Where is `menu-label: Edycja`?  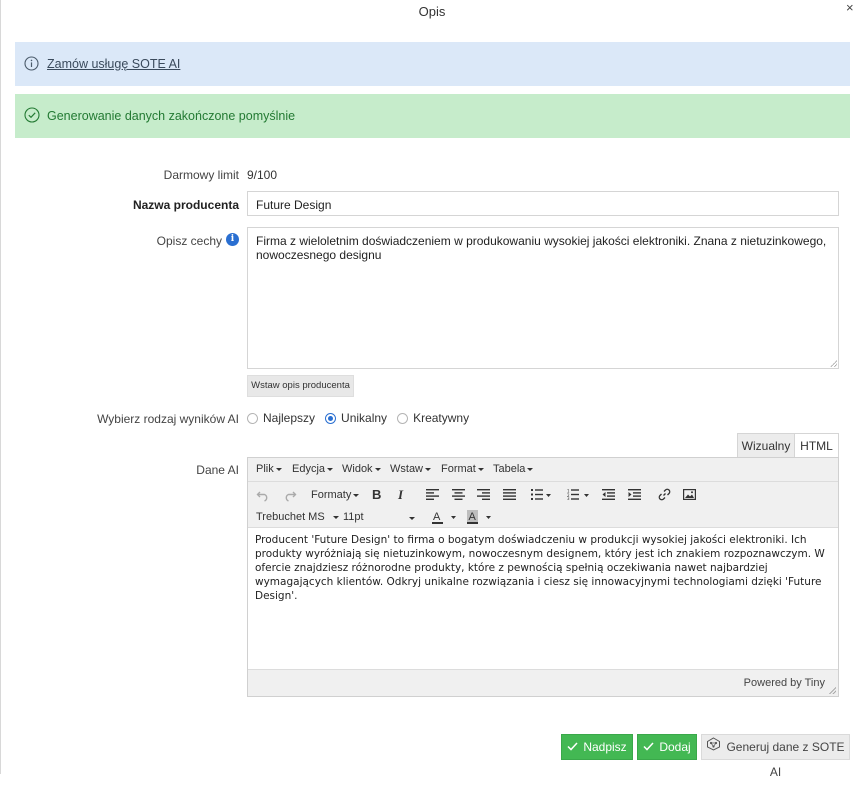 menu-label: Edycja is located at coordinates (309, 469).